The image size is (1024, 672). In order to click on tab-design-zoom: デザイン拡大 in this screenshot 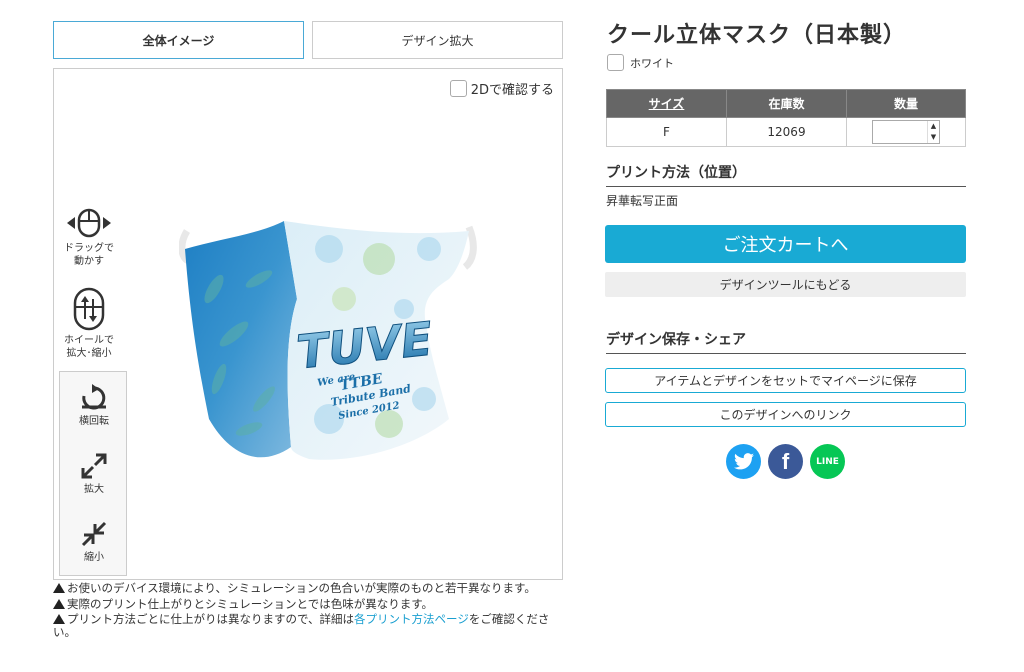, I will do `click(437, 40)`.